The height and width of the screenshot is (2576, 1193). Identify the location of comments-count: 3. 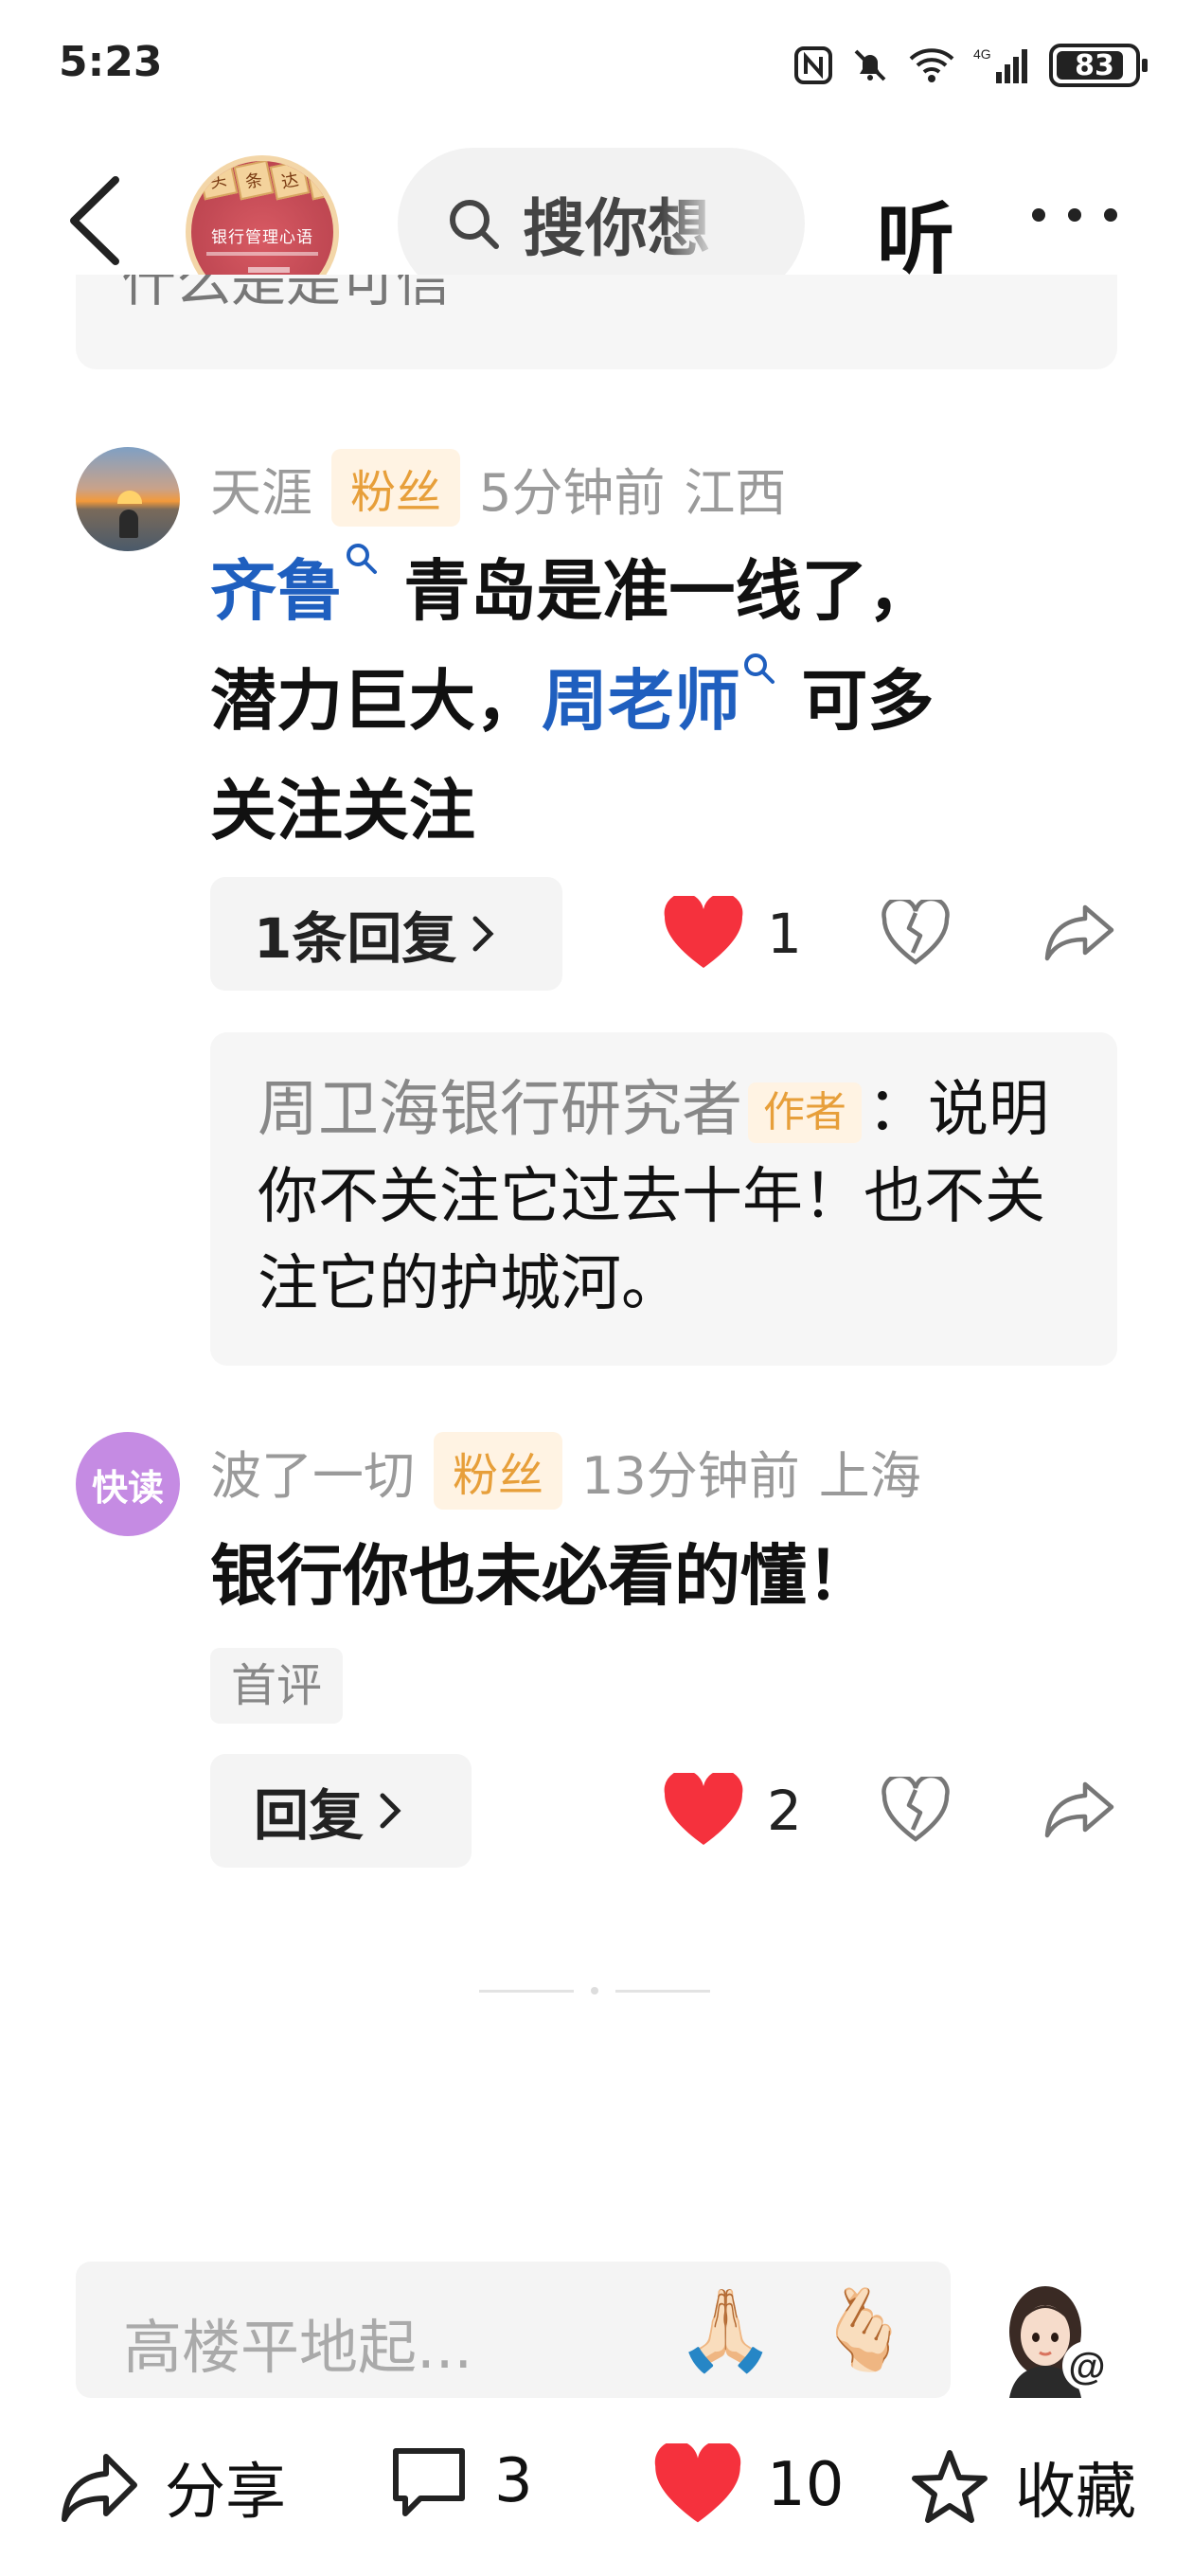
(513, 2481).